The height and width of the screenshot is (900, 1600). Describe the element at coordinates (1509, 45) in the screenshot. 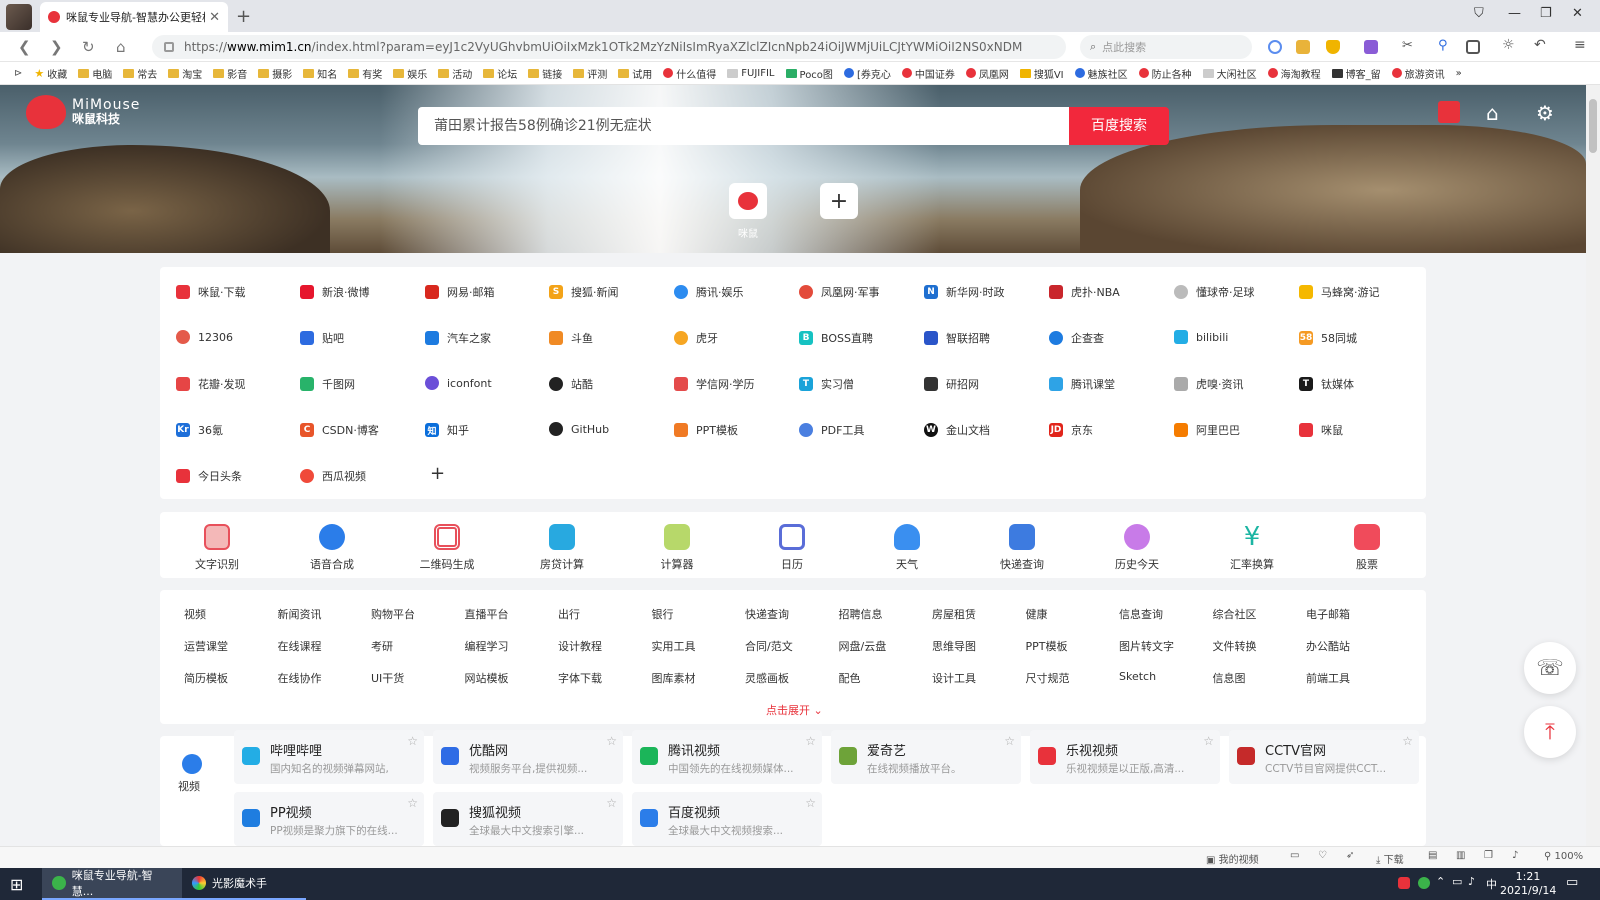

I see `brightness-icon: ☼` at that location.